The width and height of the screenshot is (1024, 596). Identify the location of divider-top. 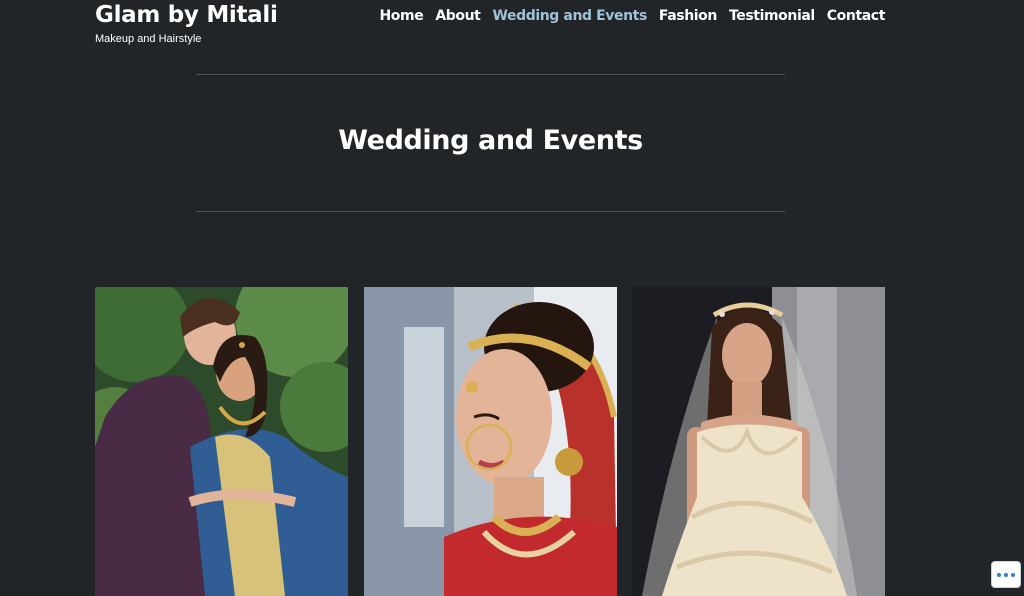
(490, 74).